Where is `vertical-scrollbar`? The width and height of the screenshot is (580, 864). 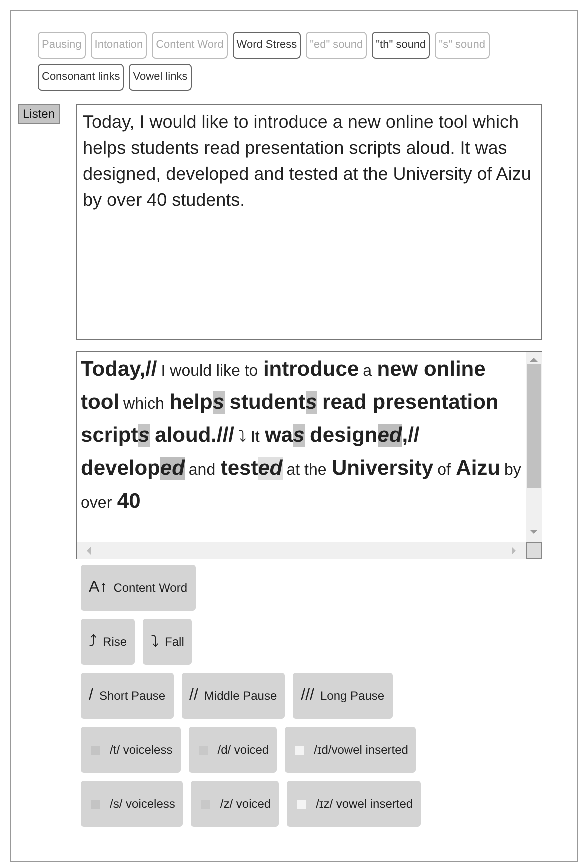
vertical-scrollbar is located at coordinates (534, 447).